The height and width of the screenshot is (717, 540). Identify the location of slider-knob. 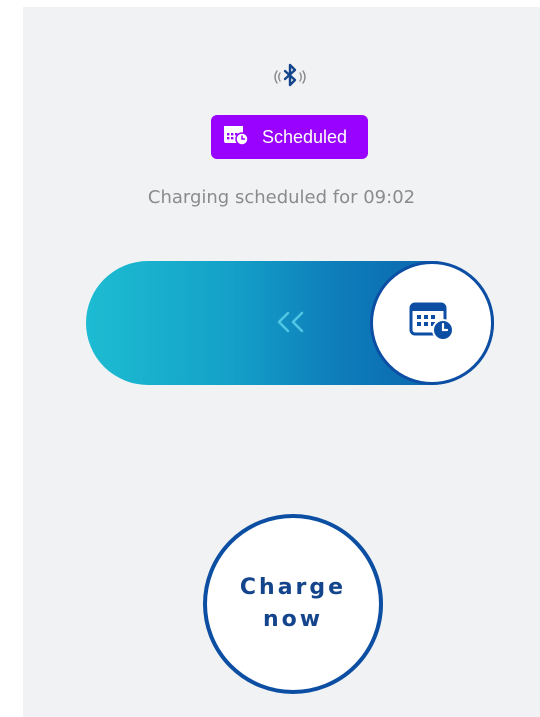
(432, 323).